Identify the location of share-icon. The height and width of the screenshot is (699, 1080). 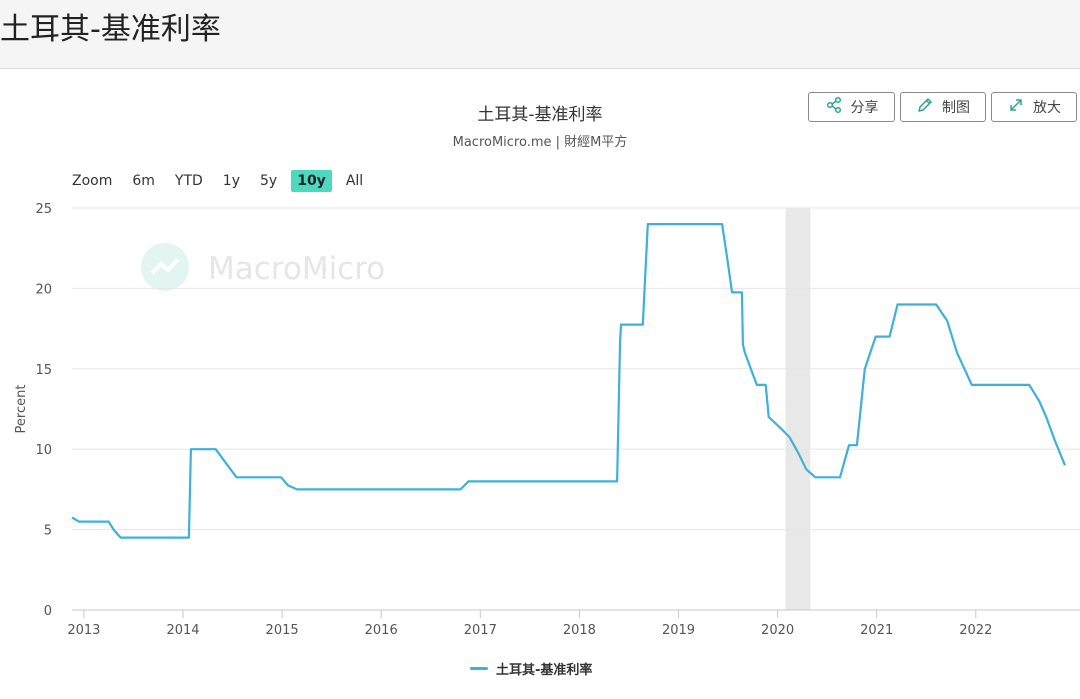
(834, 107).